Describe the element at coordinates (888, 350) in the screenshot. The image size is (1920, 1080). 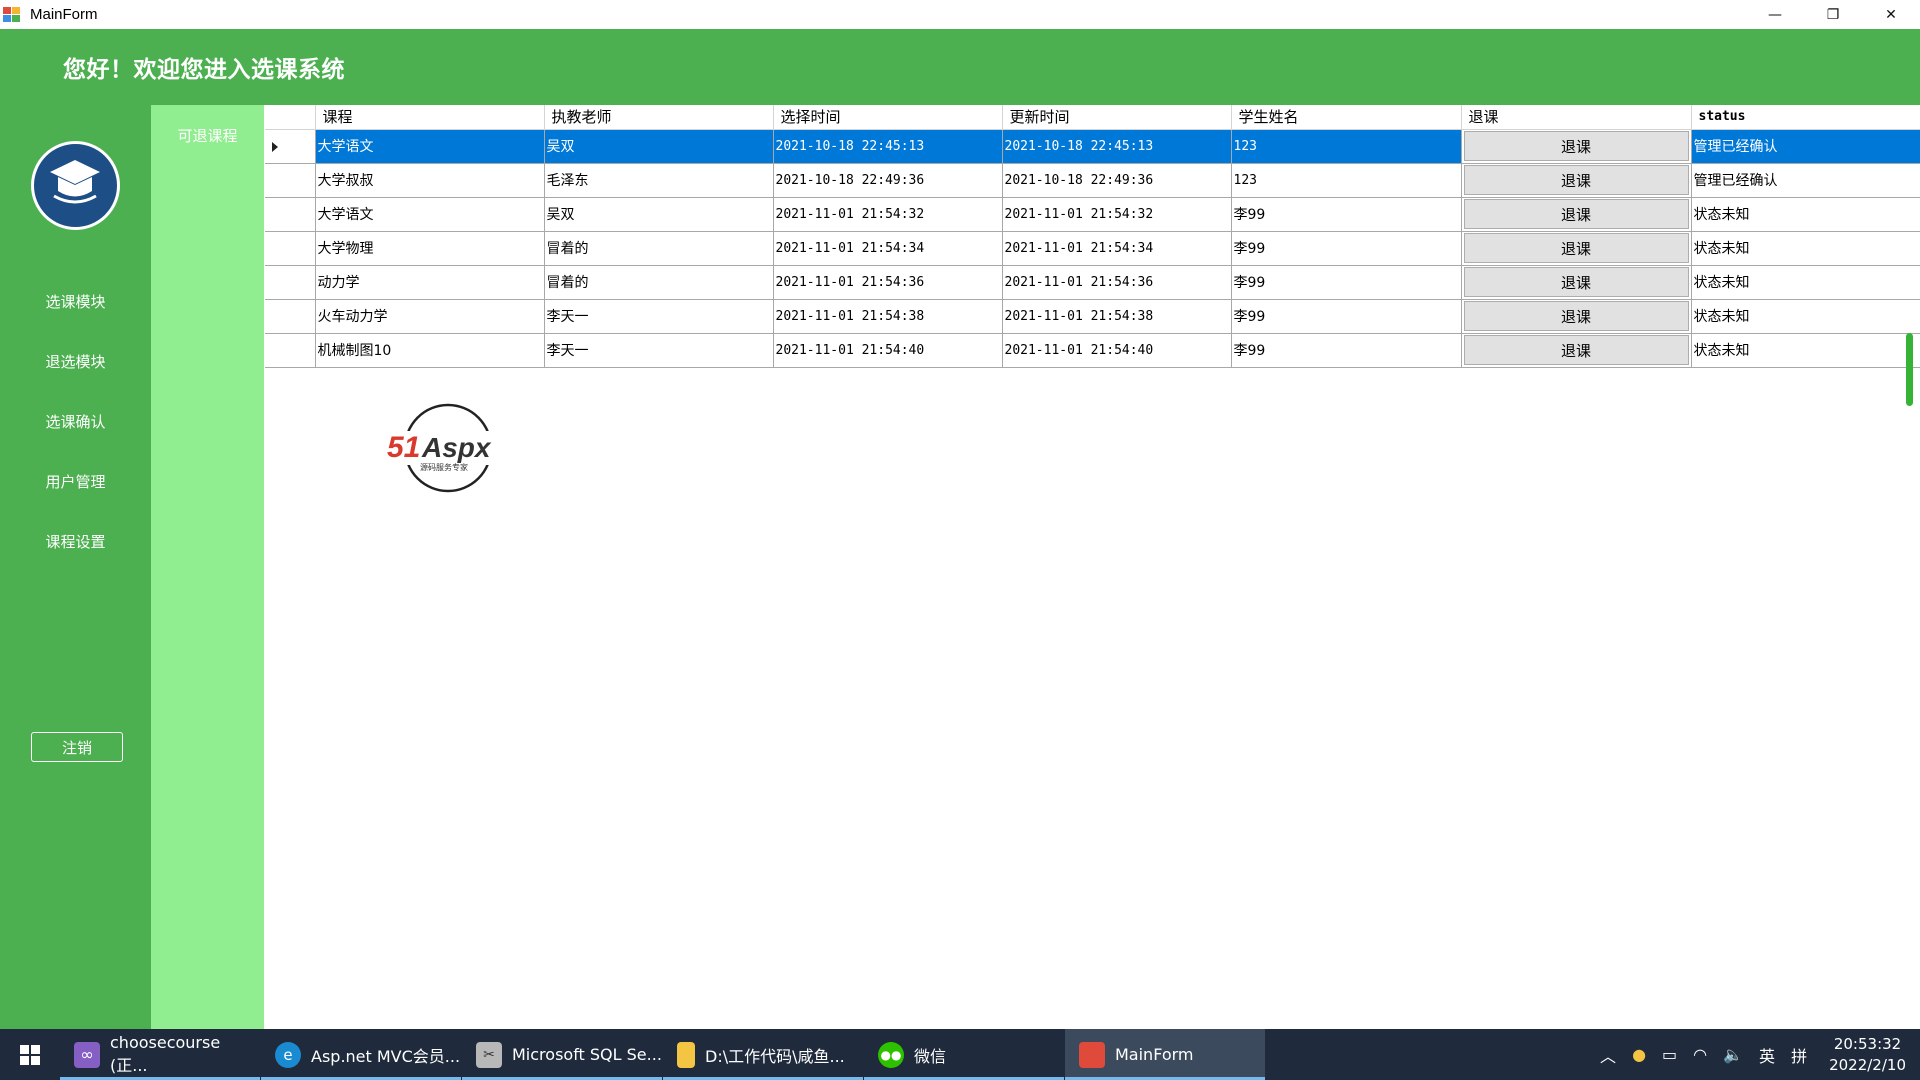
I see `cell-select-time: 2021-11-01 21:54:40` at that location.